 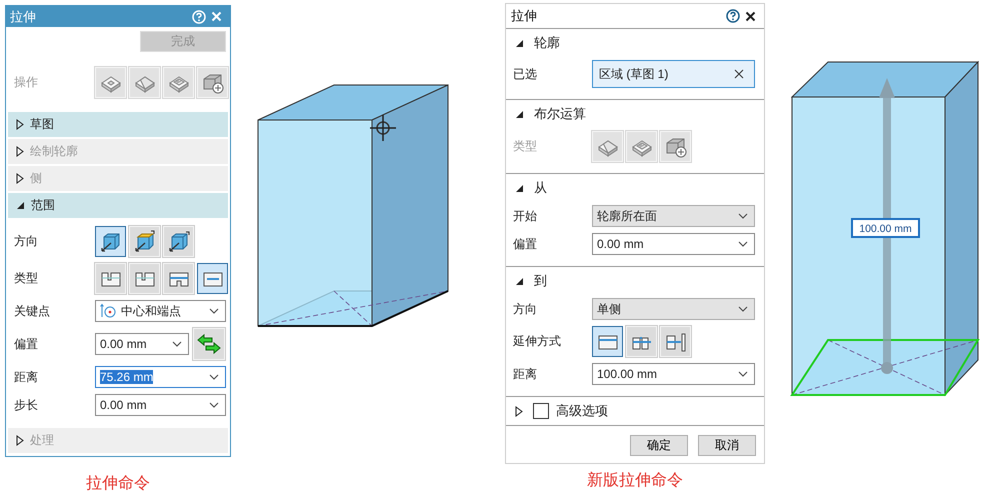 What do you see at coordinates (733, 16) in the screenshot?
I see `help-icon` at bounding box center [733, 16].